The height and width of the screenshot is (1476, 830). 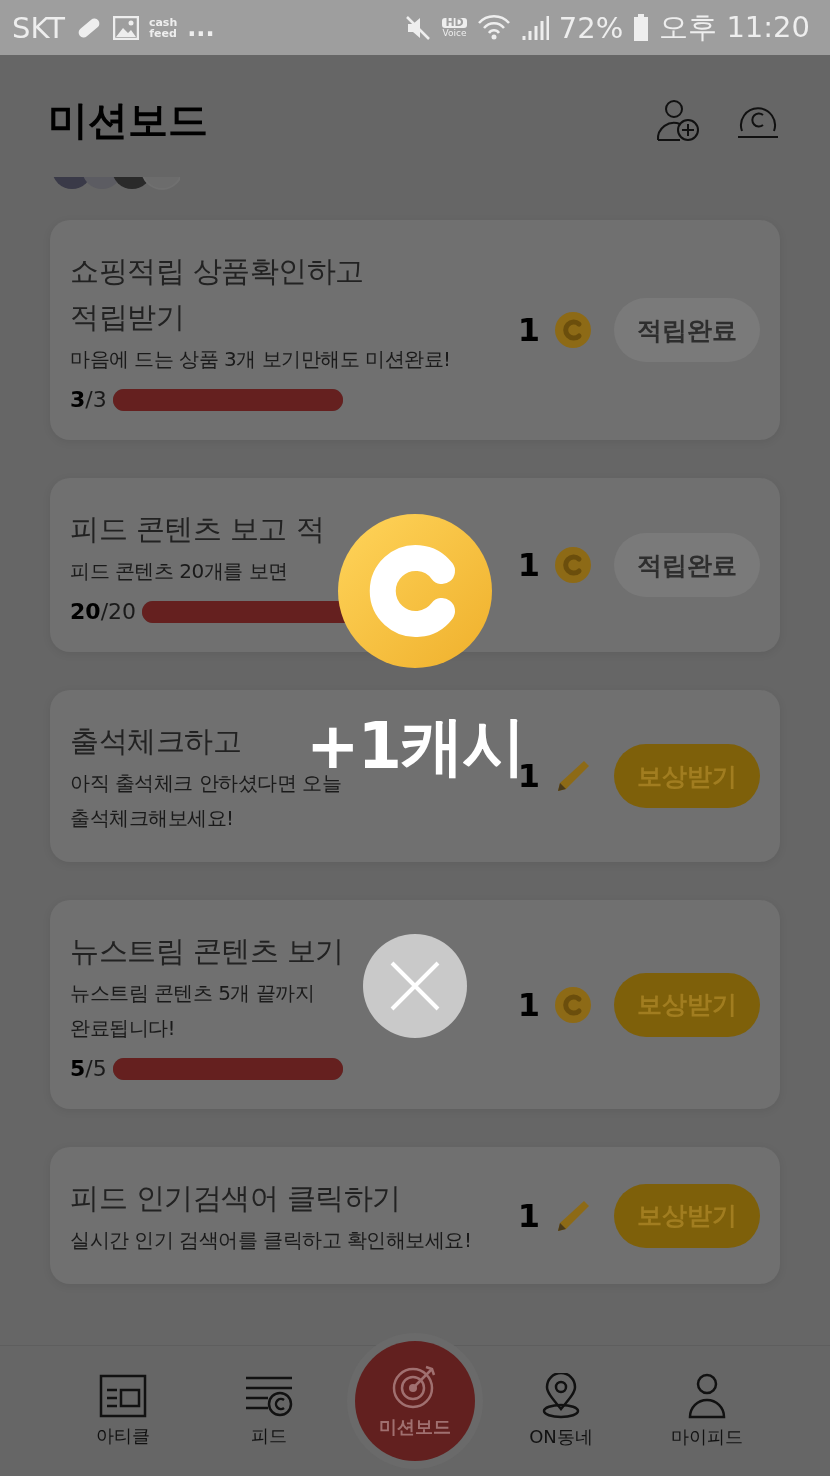 What do you see at coordinates (591, 27) in the screenshot?
I see `battery-percent: 72%` at bounding box center [591, 27].